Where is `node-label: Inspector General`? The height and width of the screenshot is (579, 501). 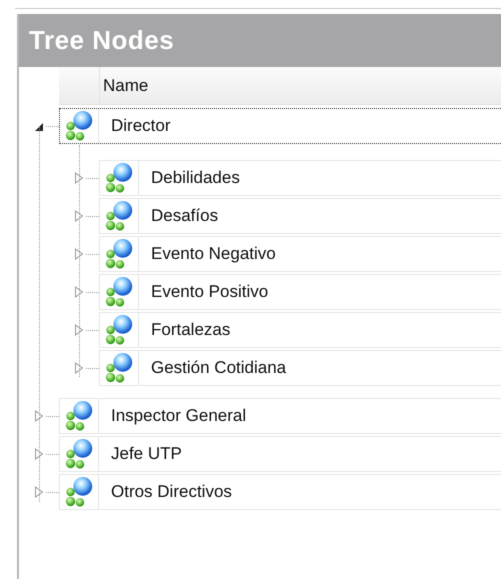
node-label: Inspector General is located at coordinates (178, 416).